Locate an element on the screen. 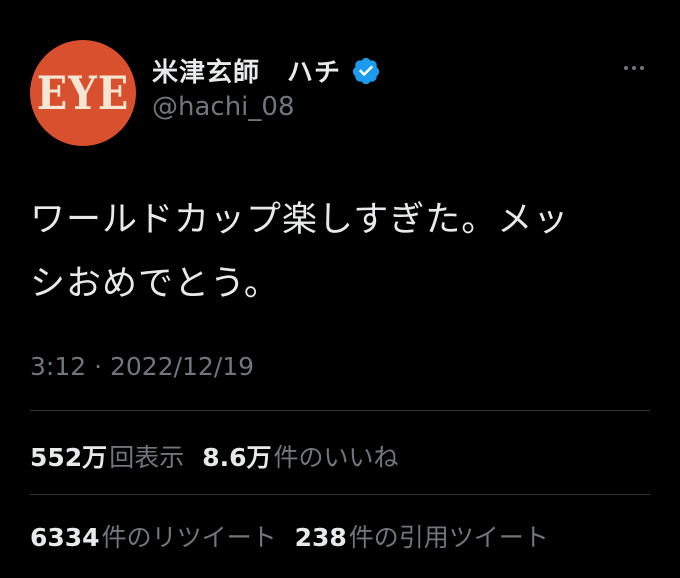  retweets-label: 件のリツイート is located at coordinates (189, 537).